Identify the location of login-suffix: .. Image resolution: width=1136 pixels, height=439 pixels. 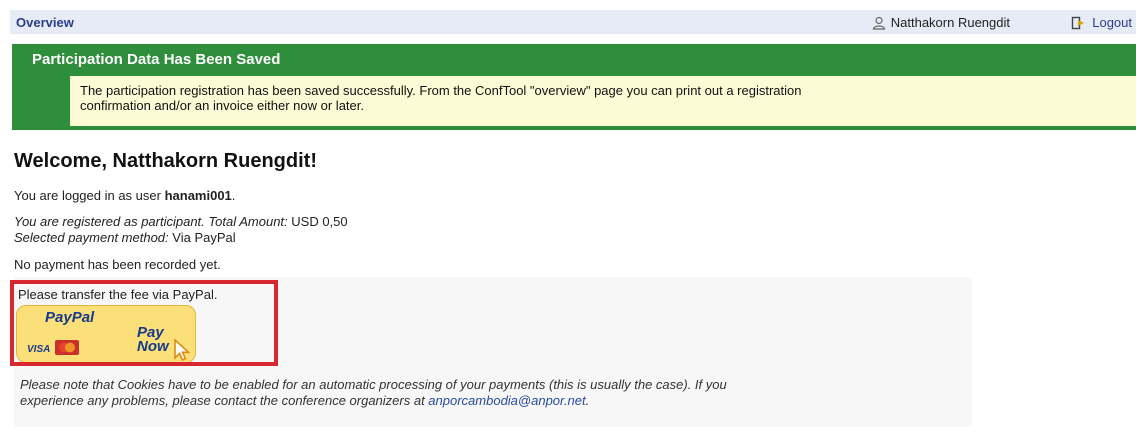
(233, 195).